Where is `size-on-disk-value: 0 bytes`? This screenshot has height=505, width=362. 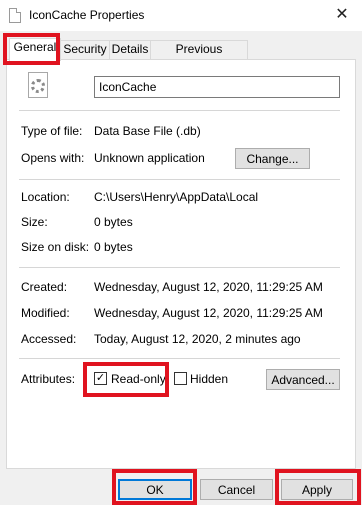 size-on-disk-value: 0 bytes is located at coordinates (113, 247).